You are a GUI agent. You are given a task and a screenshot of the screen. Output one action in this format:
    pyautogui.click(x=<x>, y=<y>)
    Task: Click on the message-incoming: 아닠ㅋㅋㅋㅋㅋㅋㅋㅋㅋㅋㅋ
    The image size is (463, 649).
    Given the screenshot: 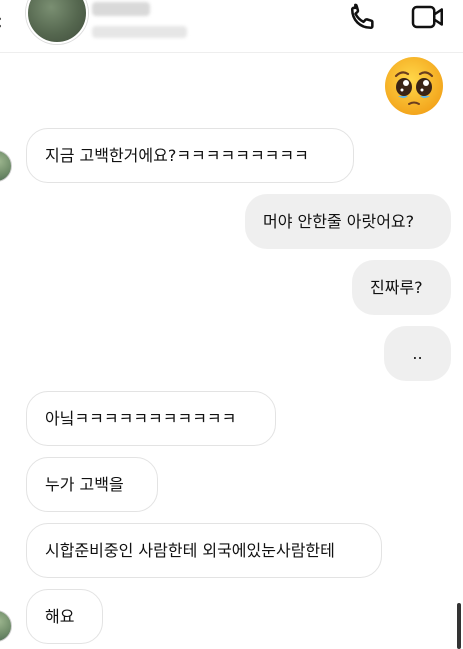 What is the action you would take?
    pyautogui.click(x=151, y=418)
    